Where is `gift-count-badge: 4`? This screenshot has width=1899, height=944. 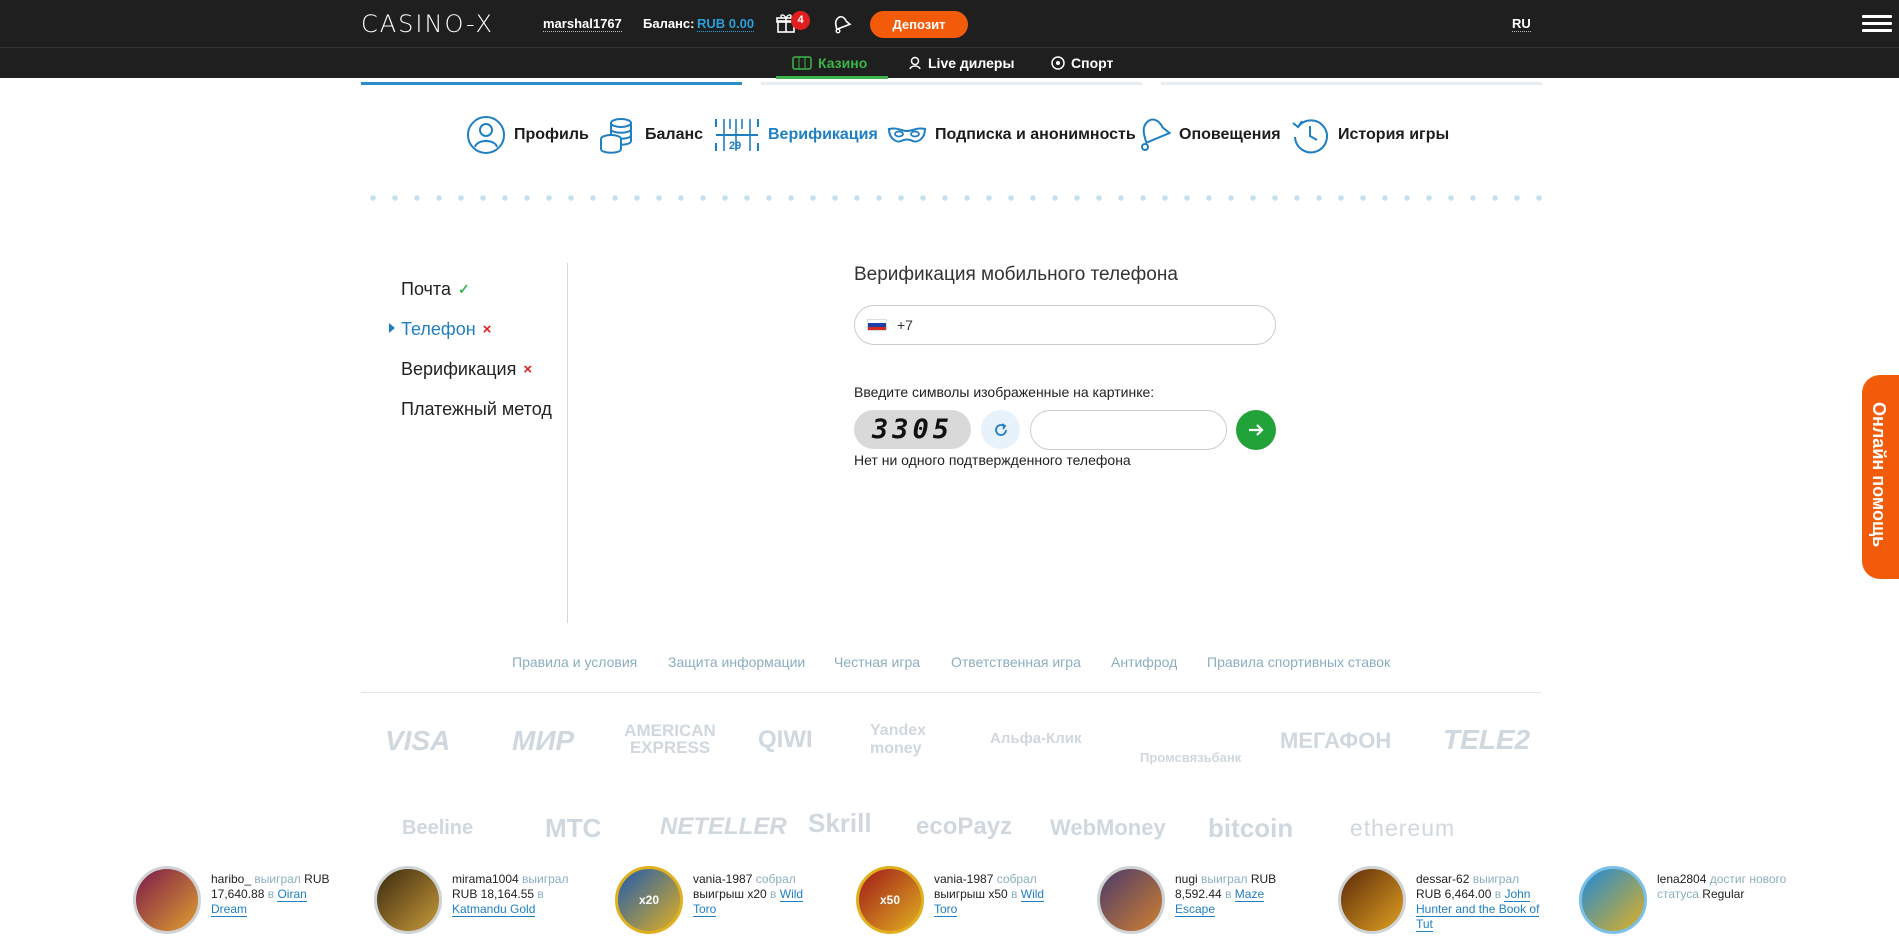
gift-count-badge: 4 is located at coordinates (800, 20).